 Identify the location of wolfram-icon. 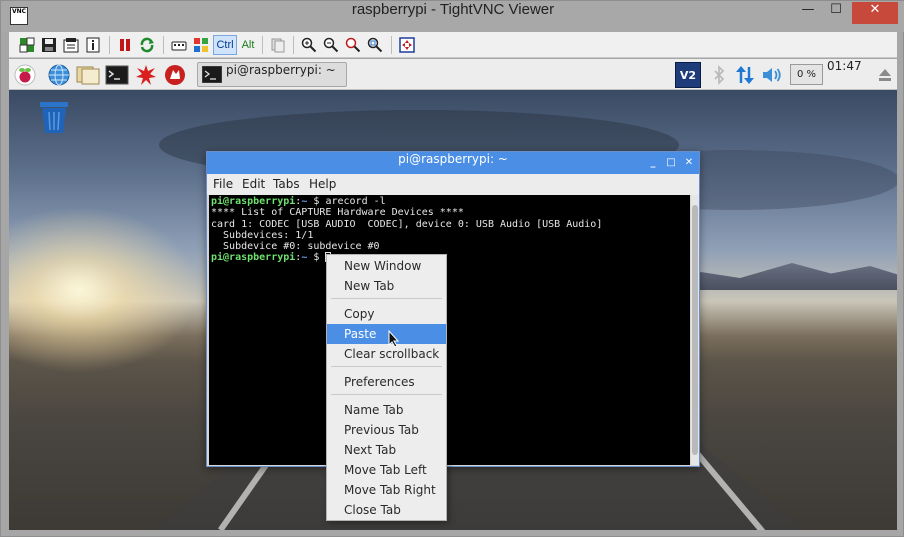
(175, 75).